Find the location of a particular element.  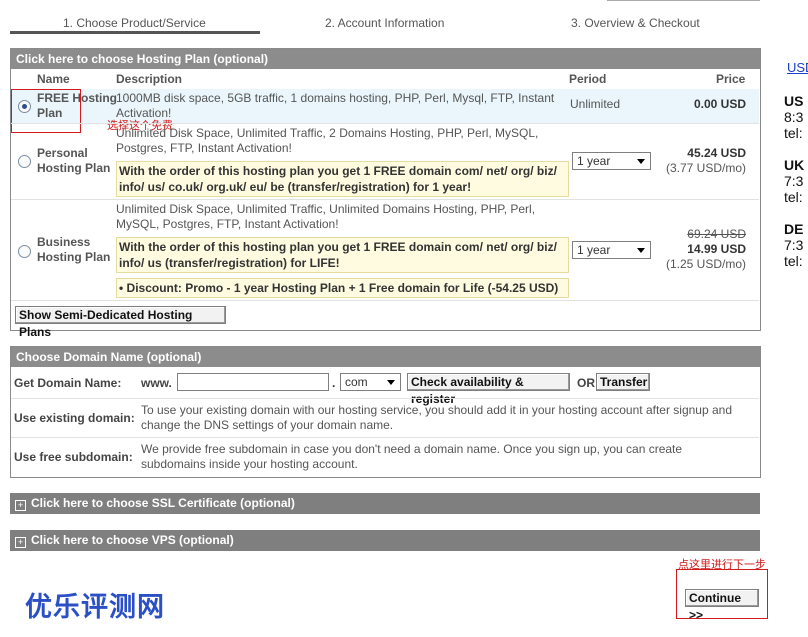

region-de-time: 7:3 is located at coordinates (794, 245).